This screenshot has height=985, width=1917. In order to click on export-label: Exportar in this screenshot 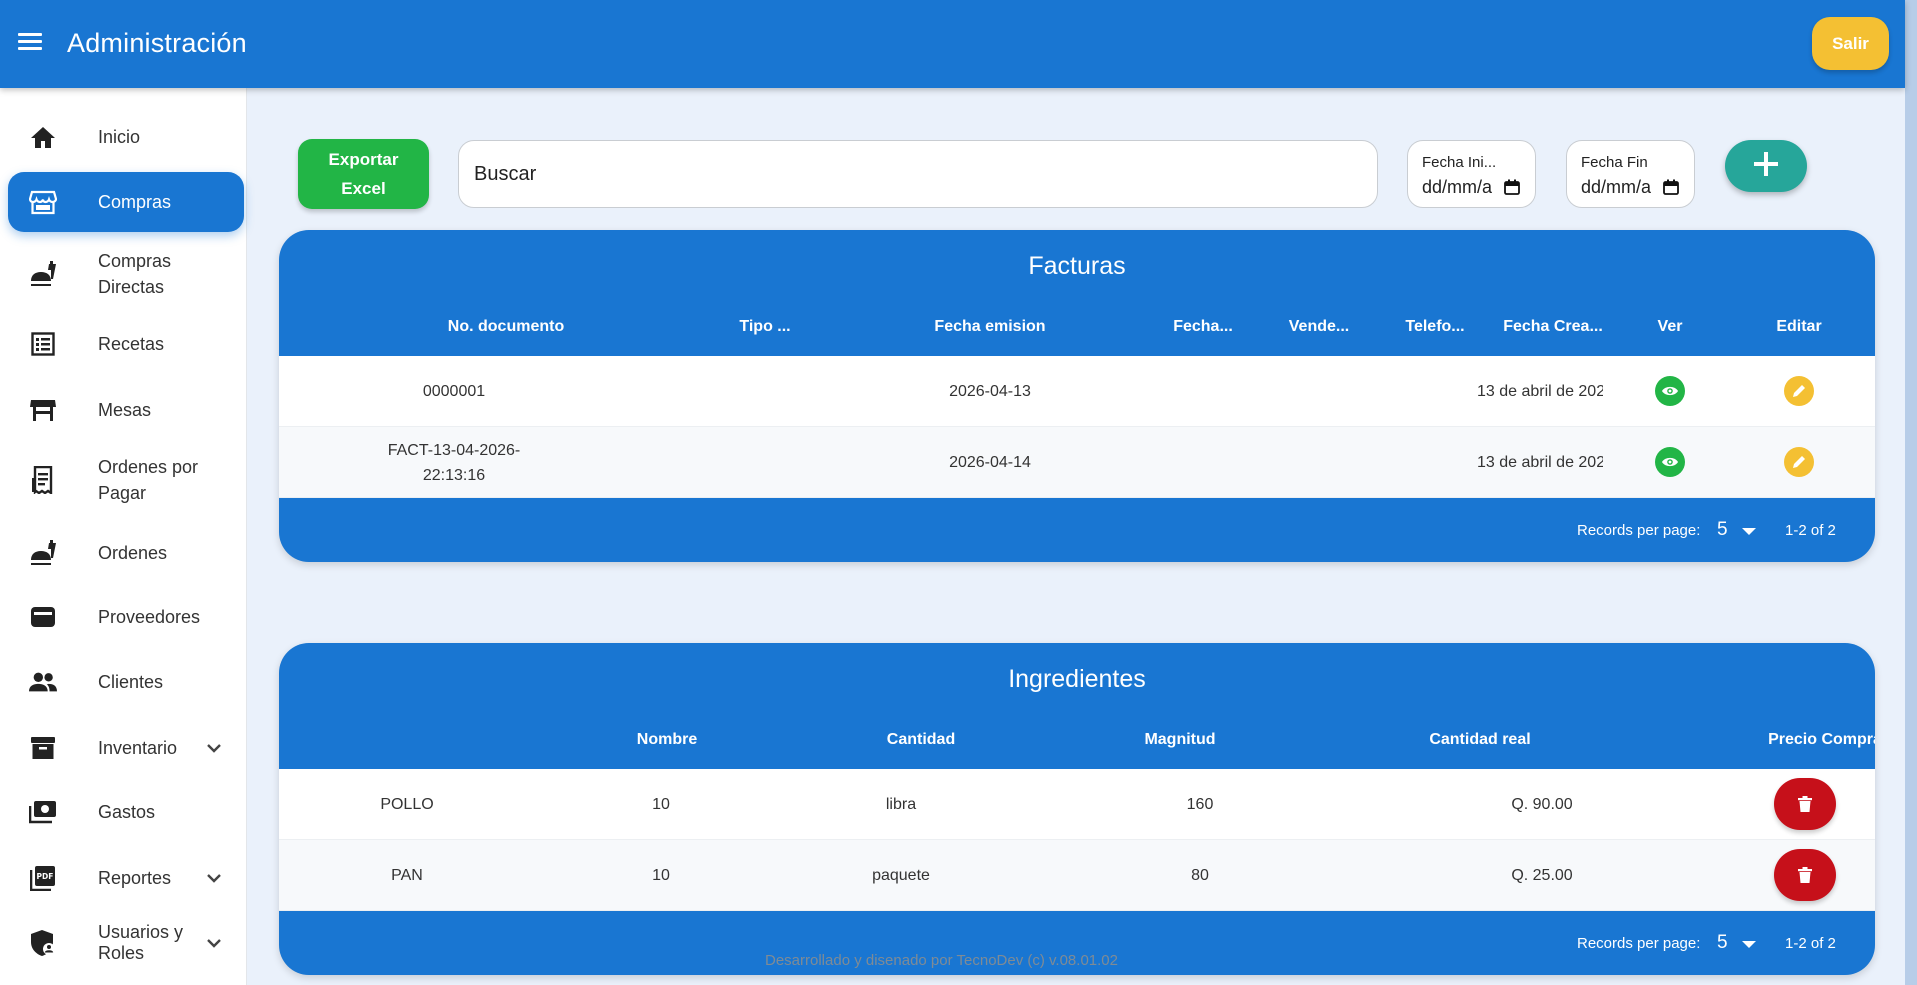, I will do `click(363, 159)`.